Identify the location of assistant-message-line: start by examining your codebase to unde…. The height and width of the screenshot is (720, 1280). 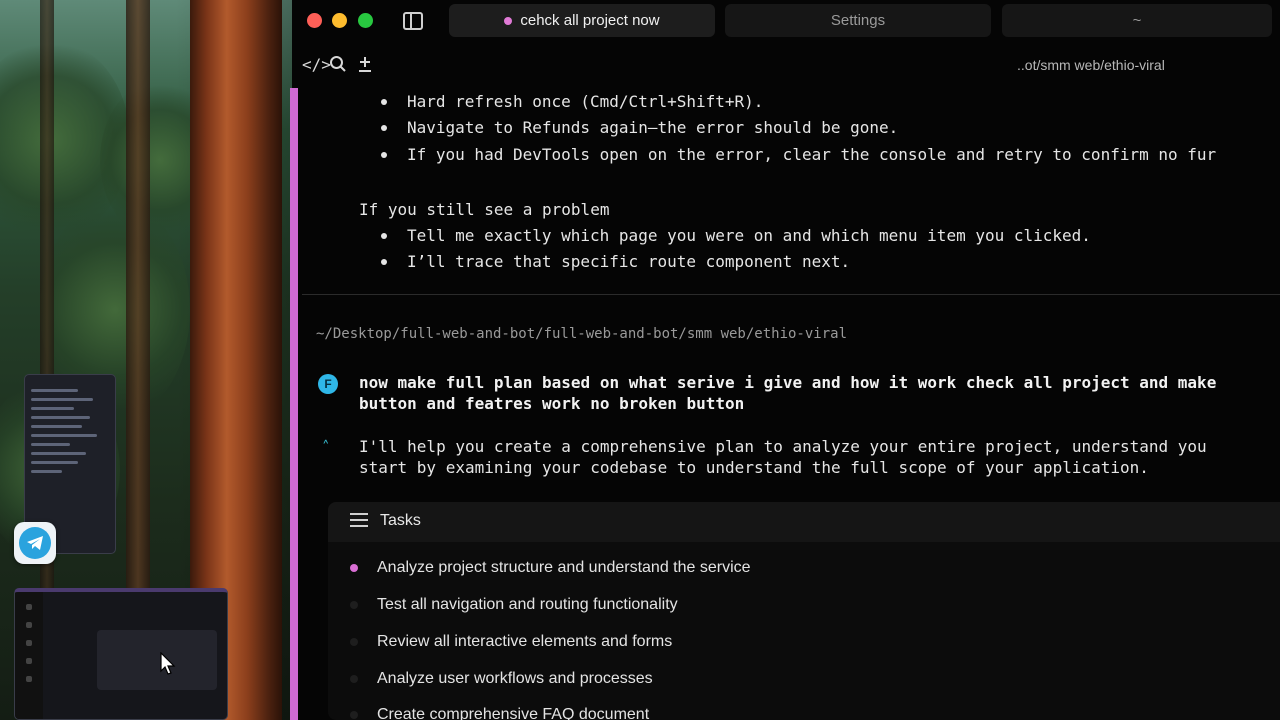
(754, 467).